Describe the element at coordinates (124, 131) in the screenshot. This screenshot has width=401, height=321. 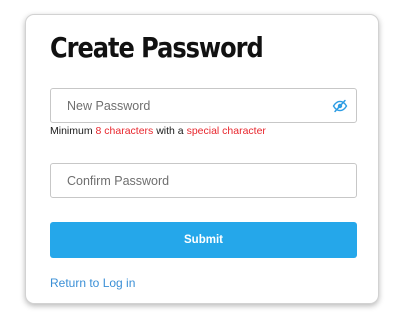
I see `hint-length-requirement: 8 characters` at that location.